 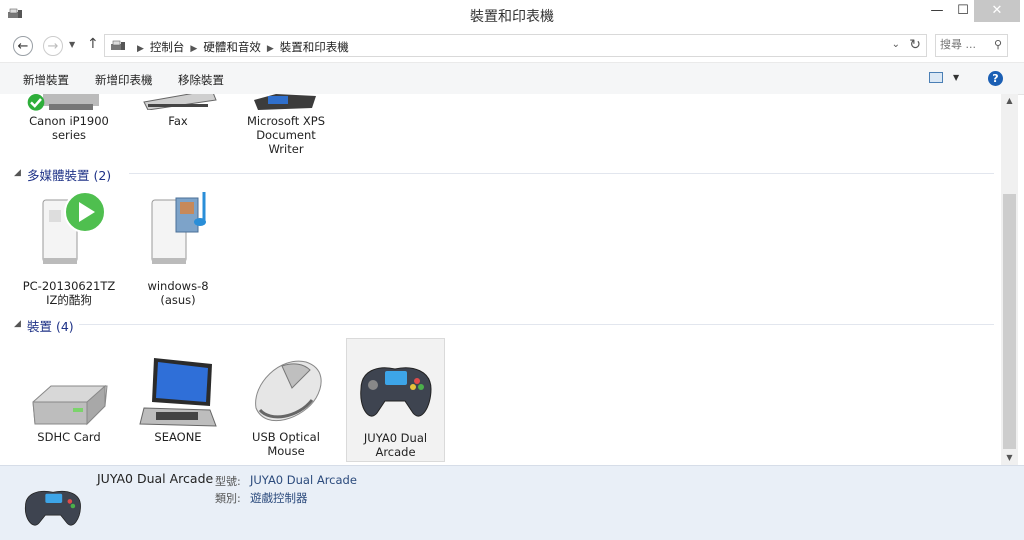 I want to click on search-box: ⚲, so click(x=971, y=45).